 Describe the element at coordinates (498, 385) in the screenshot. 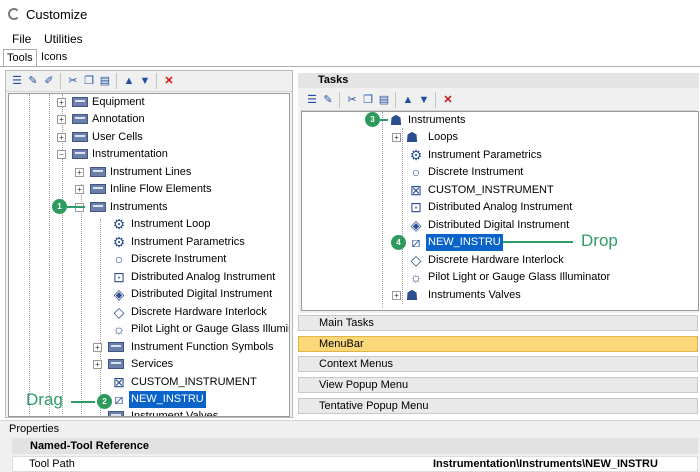

I see `section-view-popup-menu: View Popup Menu` at that location.